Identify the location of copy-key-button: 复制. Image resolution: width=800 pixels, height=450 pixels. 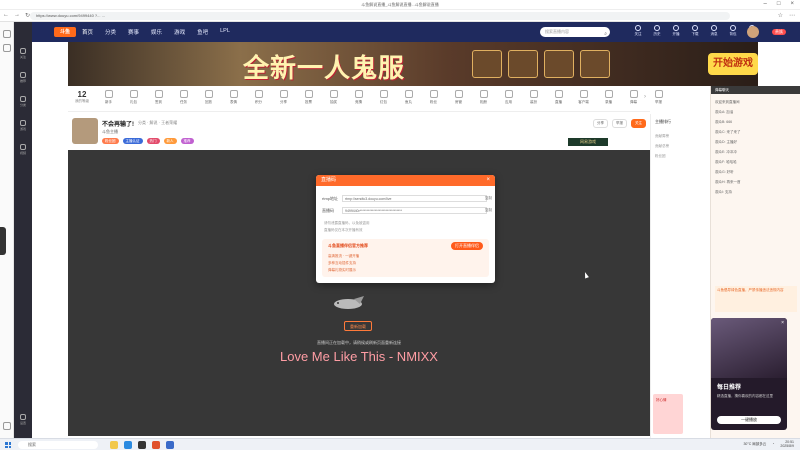
(488, 210).